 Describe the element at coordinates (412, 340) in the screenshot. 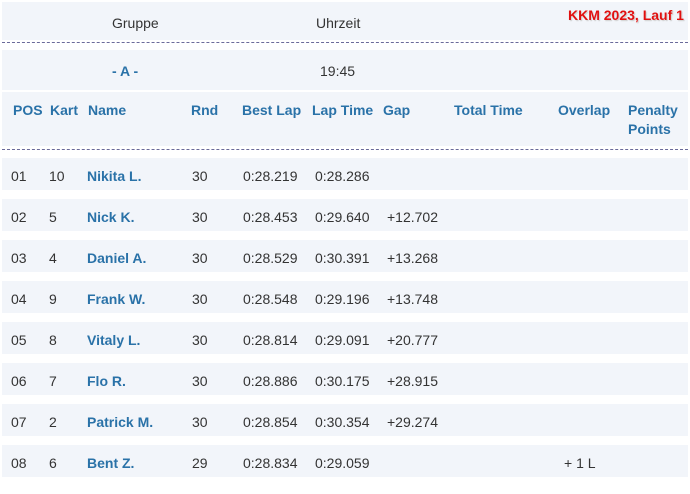

I see `row-gap: +20.777` at that location.